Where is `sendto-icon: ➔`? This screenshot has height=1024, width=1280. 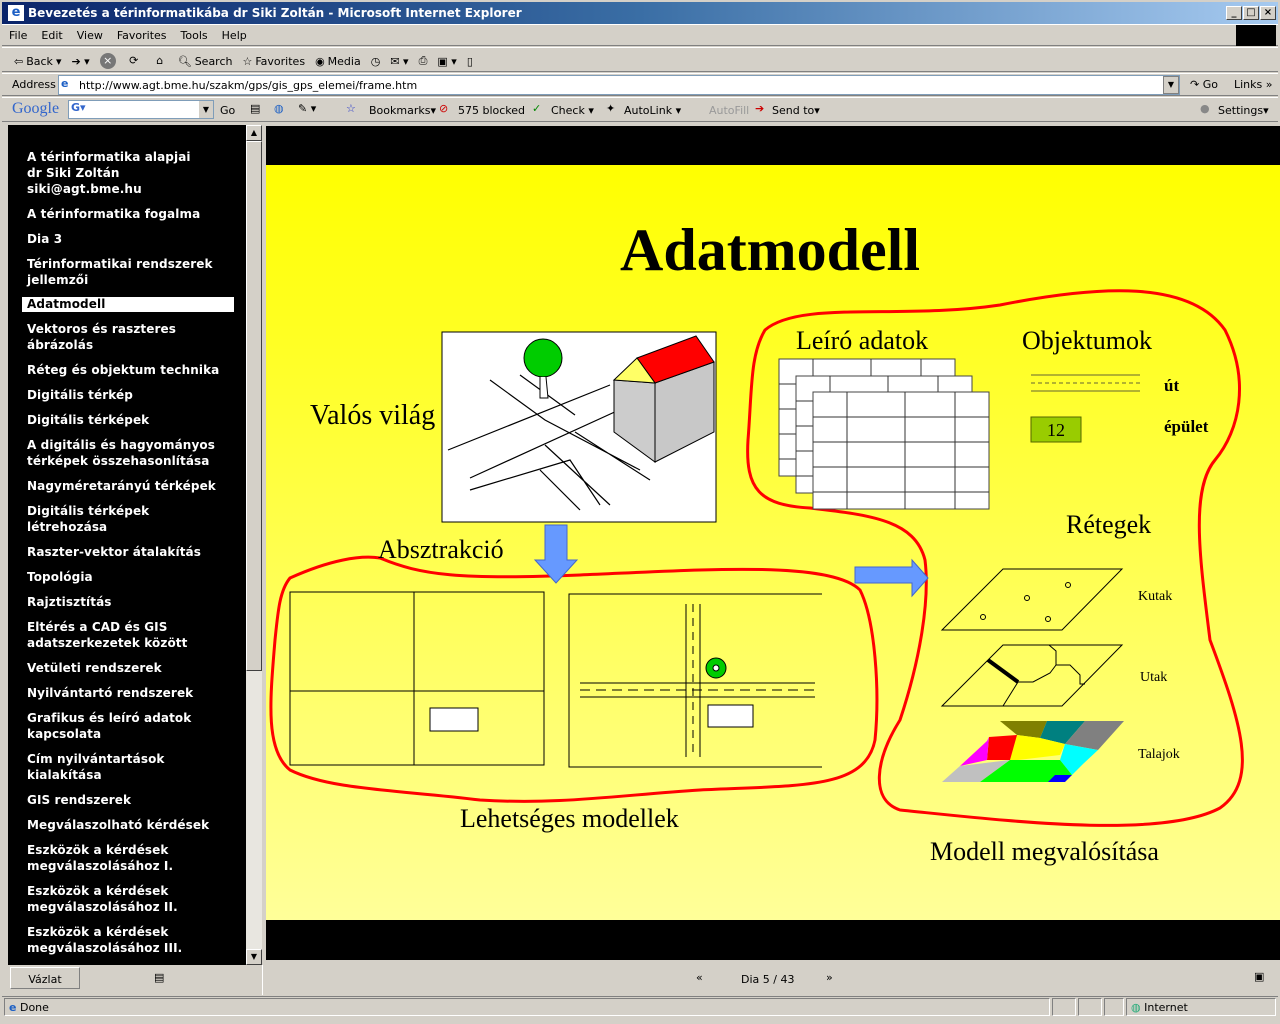
sendto-icon: ➔ is located at coordinates (760, 108).